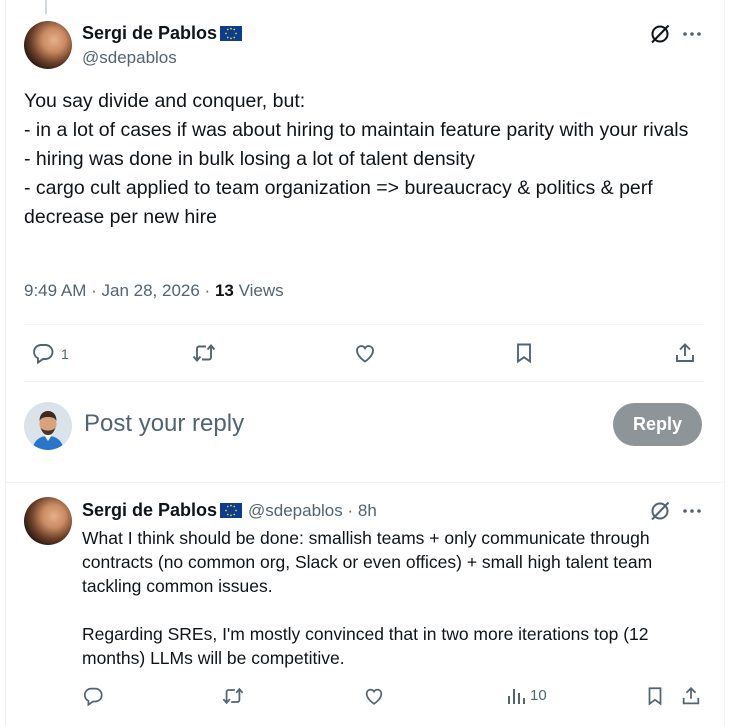 This screenshot has width=741, height=726. What do you see at coordinates (261, 290) in the screenshot?
I see `views-label: Views` at bounding box center [261, 290].